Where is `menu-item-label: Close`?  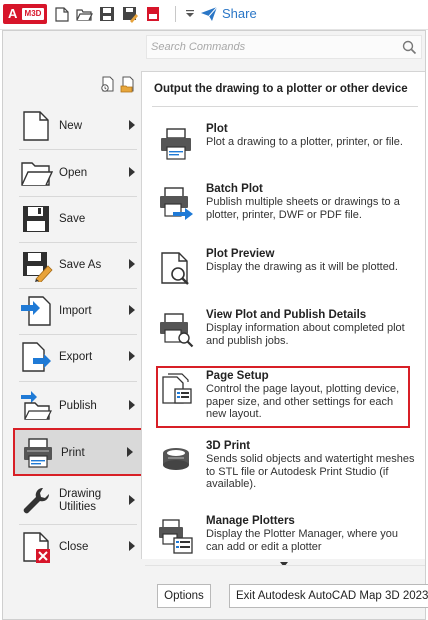
menu-item-label: Close is located at coordinates (74, 546).